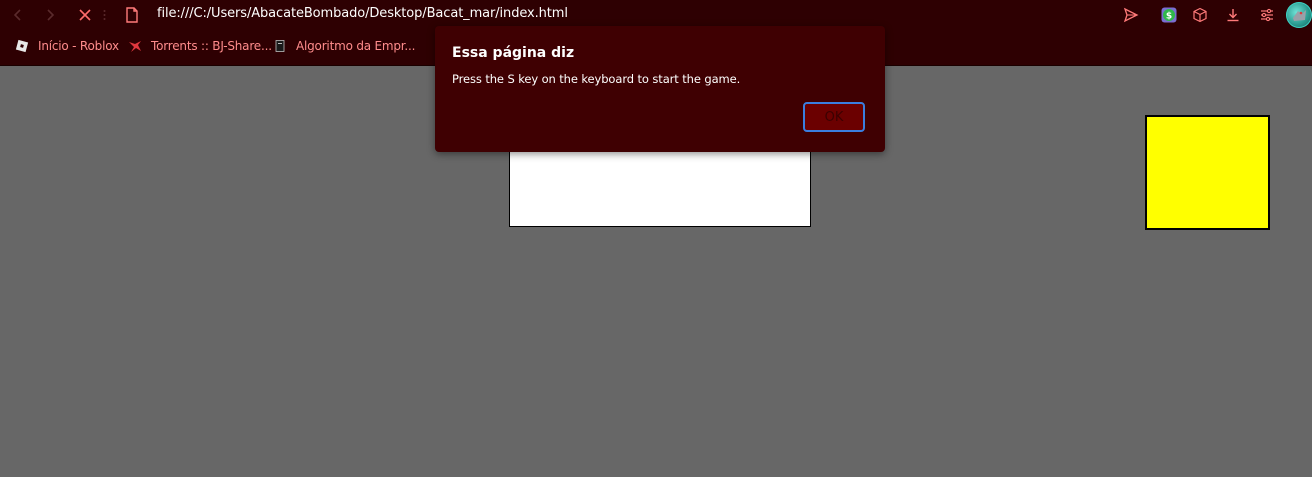  I want to click on back-arrow-icon, so click(17, 15).